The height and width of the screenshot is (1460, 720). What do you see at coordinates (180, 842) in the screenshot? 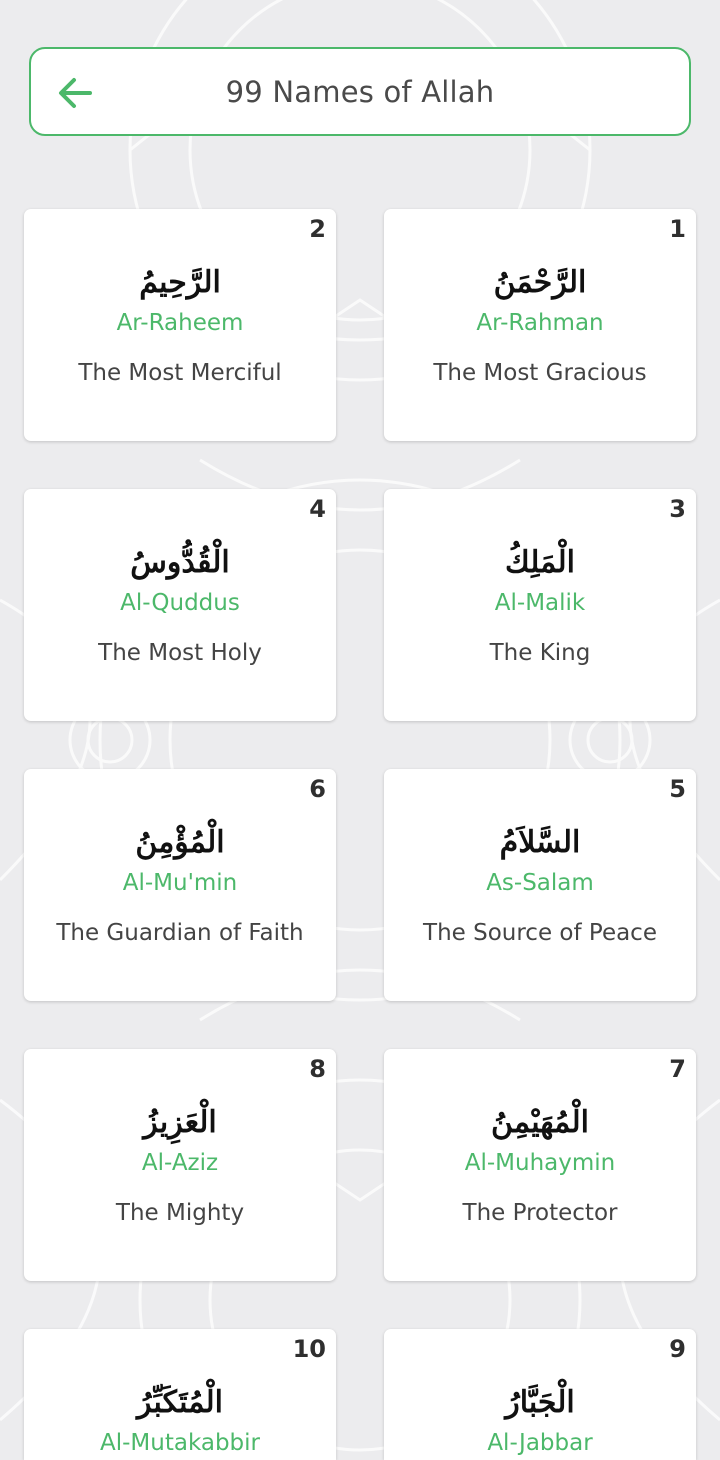
I see `arabic-name: الْمُؤْمِنُ` at bounding box center [180, 842].